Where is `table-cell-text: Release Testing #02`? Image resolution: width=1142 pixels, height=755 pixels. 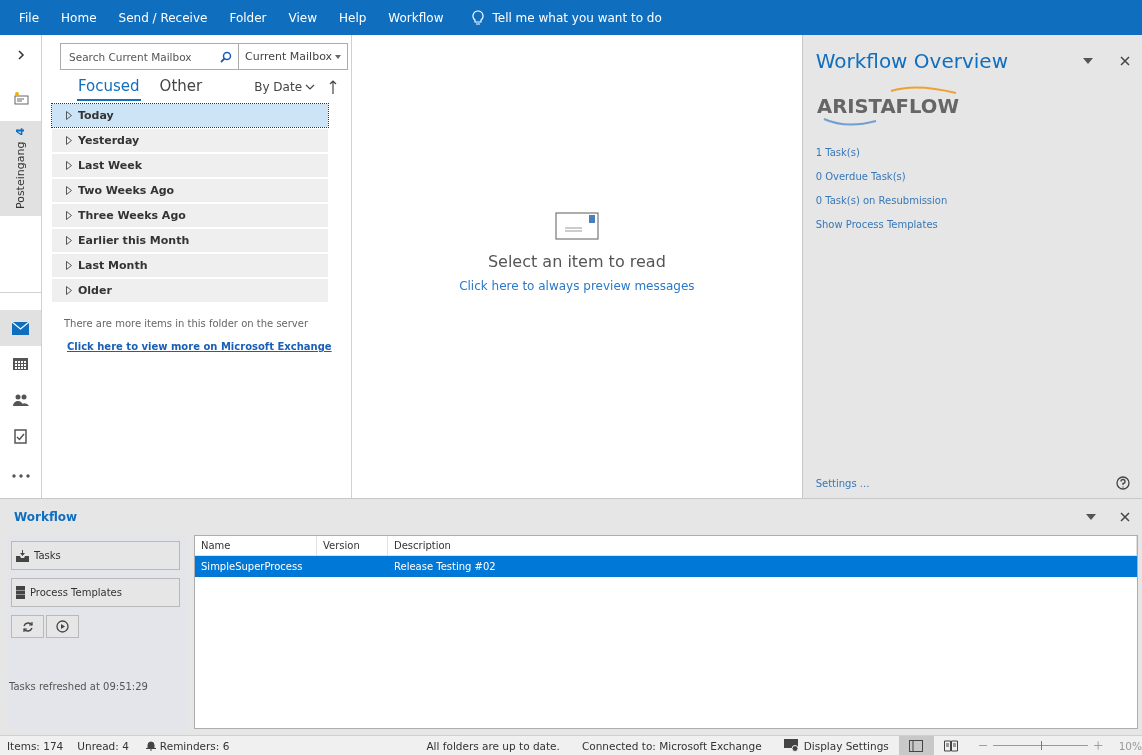 table-cell-text: Release Testing #02 is located at coordinates (445, 567).